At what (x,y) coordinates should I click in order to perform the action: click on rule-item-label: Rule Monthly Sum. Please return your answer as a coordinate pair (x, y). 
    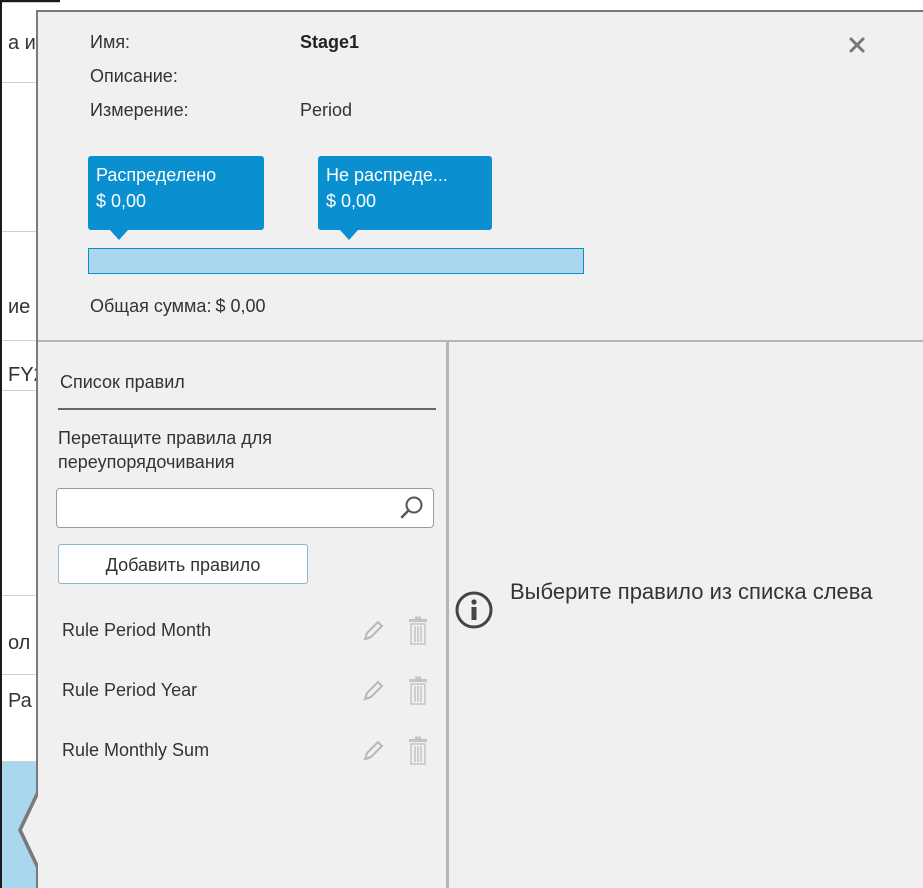
    Looking at the image, I should click on (136, 750).